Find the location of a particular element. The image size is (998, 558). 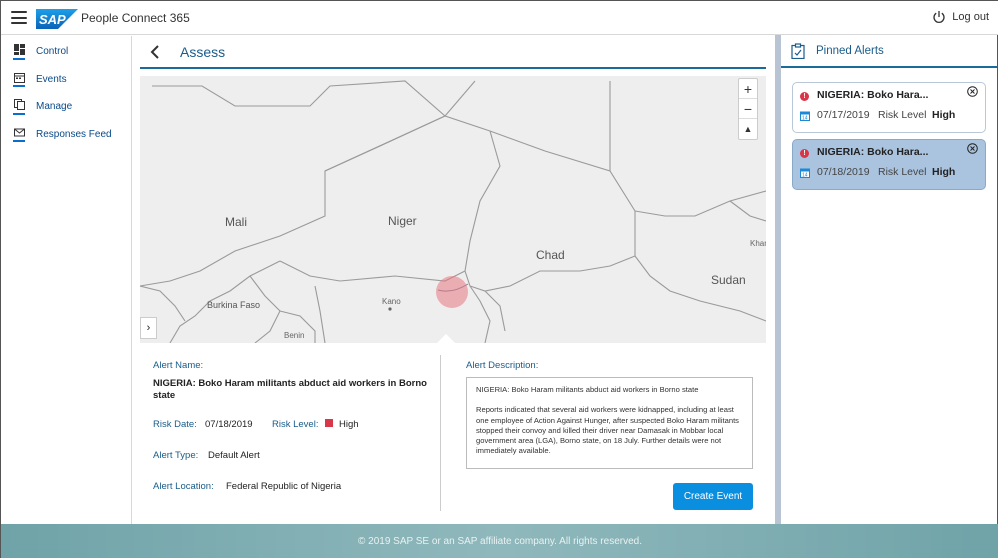

back-arrow-icon is located at coordinates (155, 52).